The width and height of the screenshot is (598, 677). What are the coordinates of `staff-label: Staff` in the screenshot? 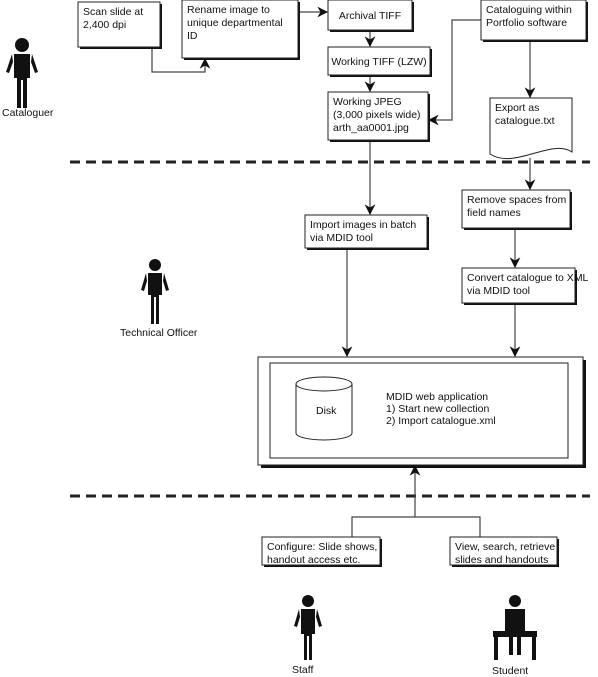 It's located at (302, 670).